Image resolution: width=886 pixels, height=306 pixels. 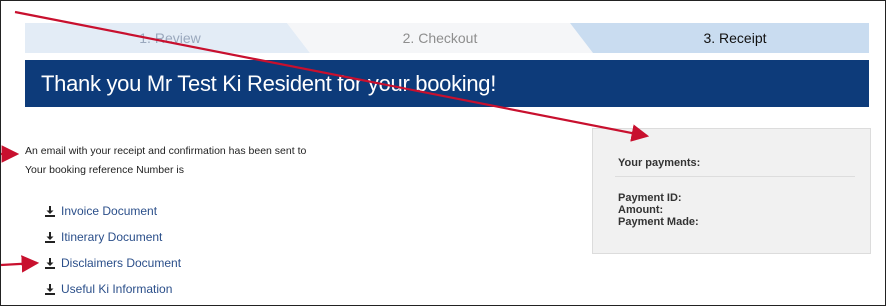 What do you see at coordinates (121, 263) in the screenshot?
I see `disclaimers-document-label: Disclaimers Document` at bounding box center [121, 263].